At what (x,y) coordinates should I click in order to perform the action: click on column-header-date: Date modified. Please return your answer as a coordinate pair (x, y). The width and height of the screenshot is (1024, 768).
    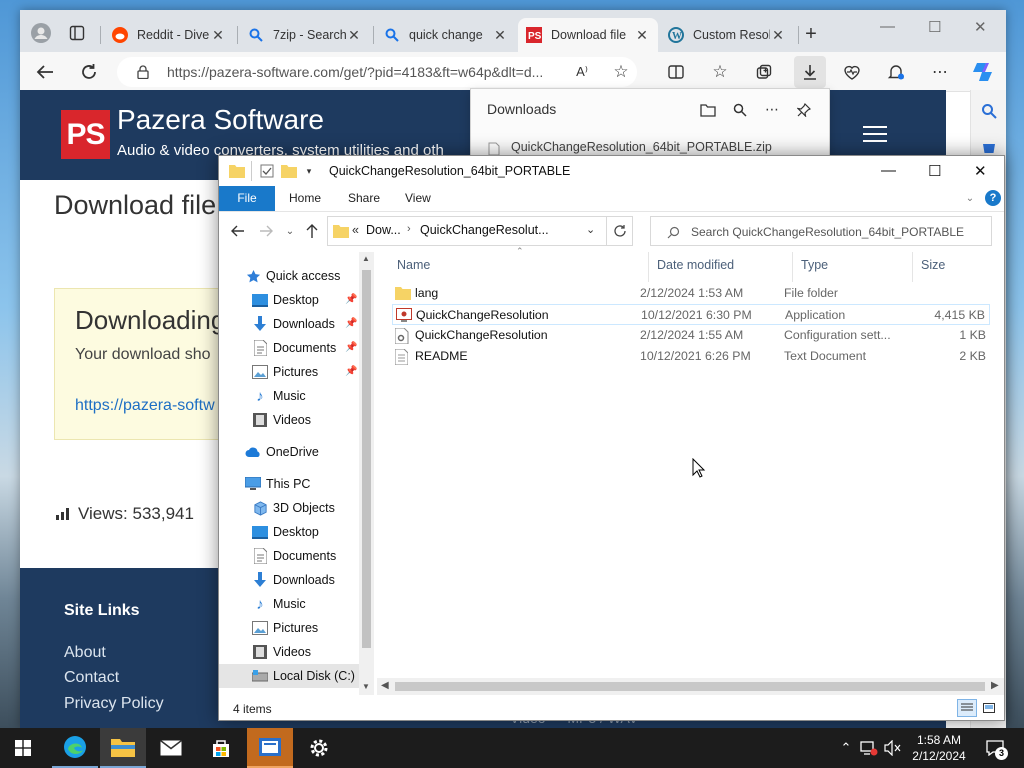
    Looking at the image, I should click on (695, 265).